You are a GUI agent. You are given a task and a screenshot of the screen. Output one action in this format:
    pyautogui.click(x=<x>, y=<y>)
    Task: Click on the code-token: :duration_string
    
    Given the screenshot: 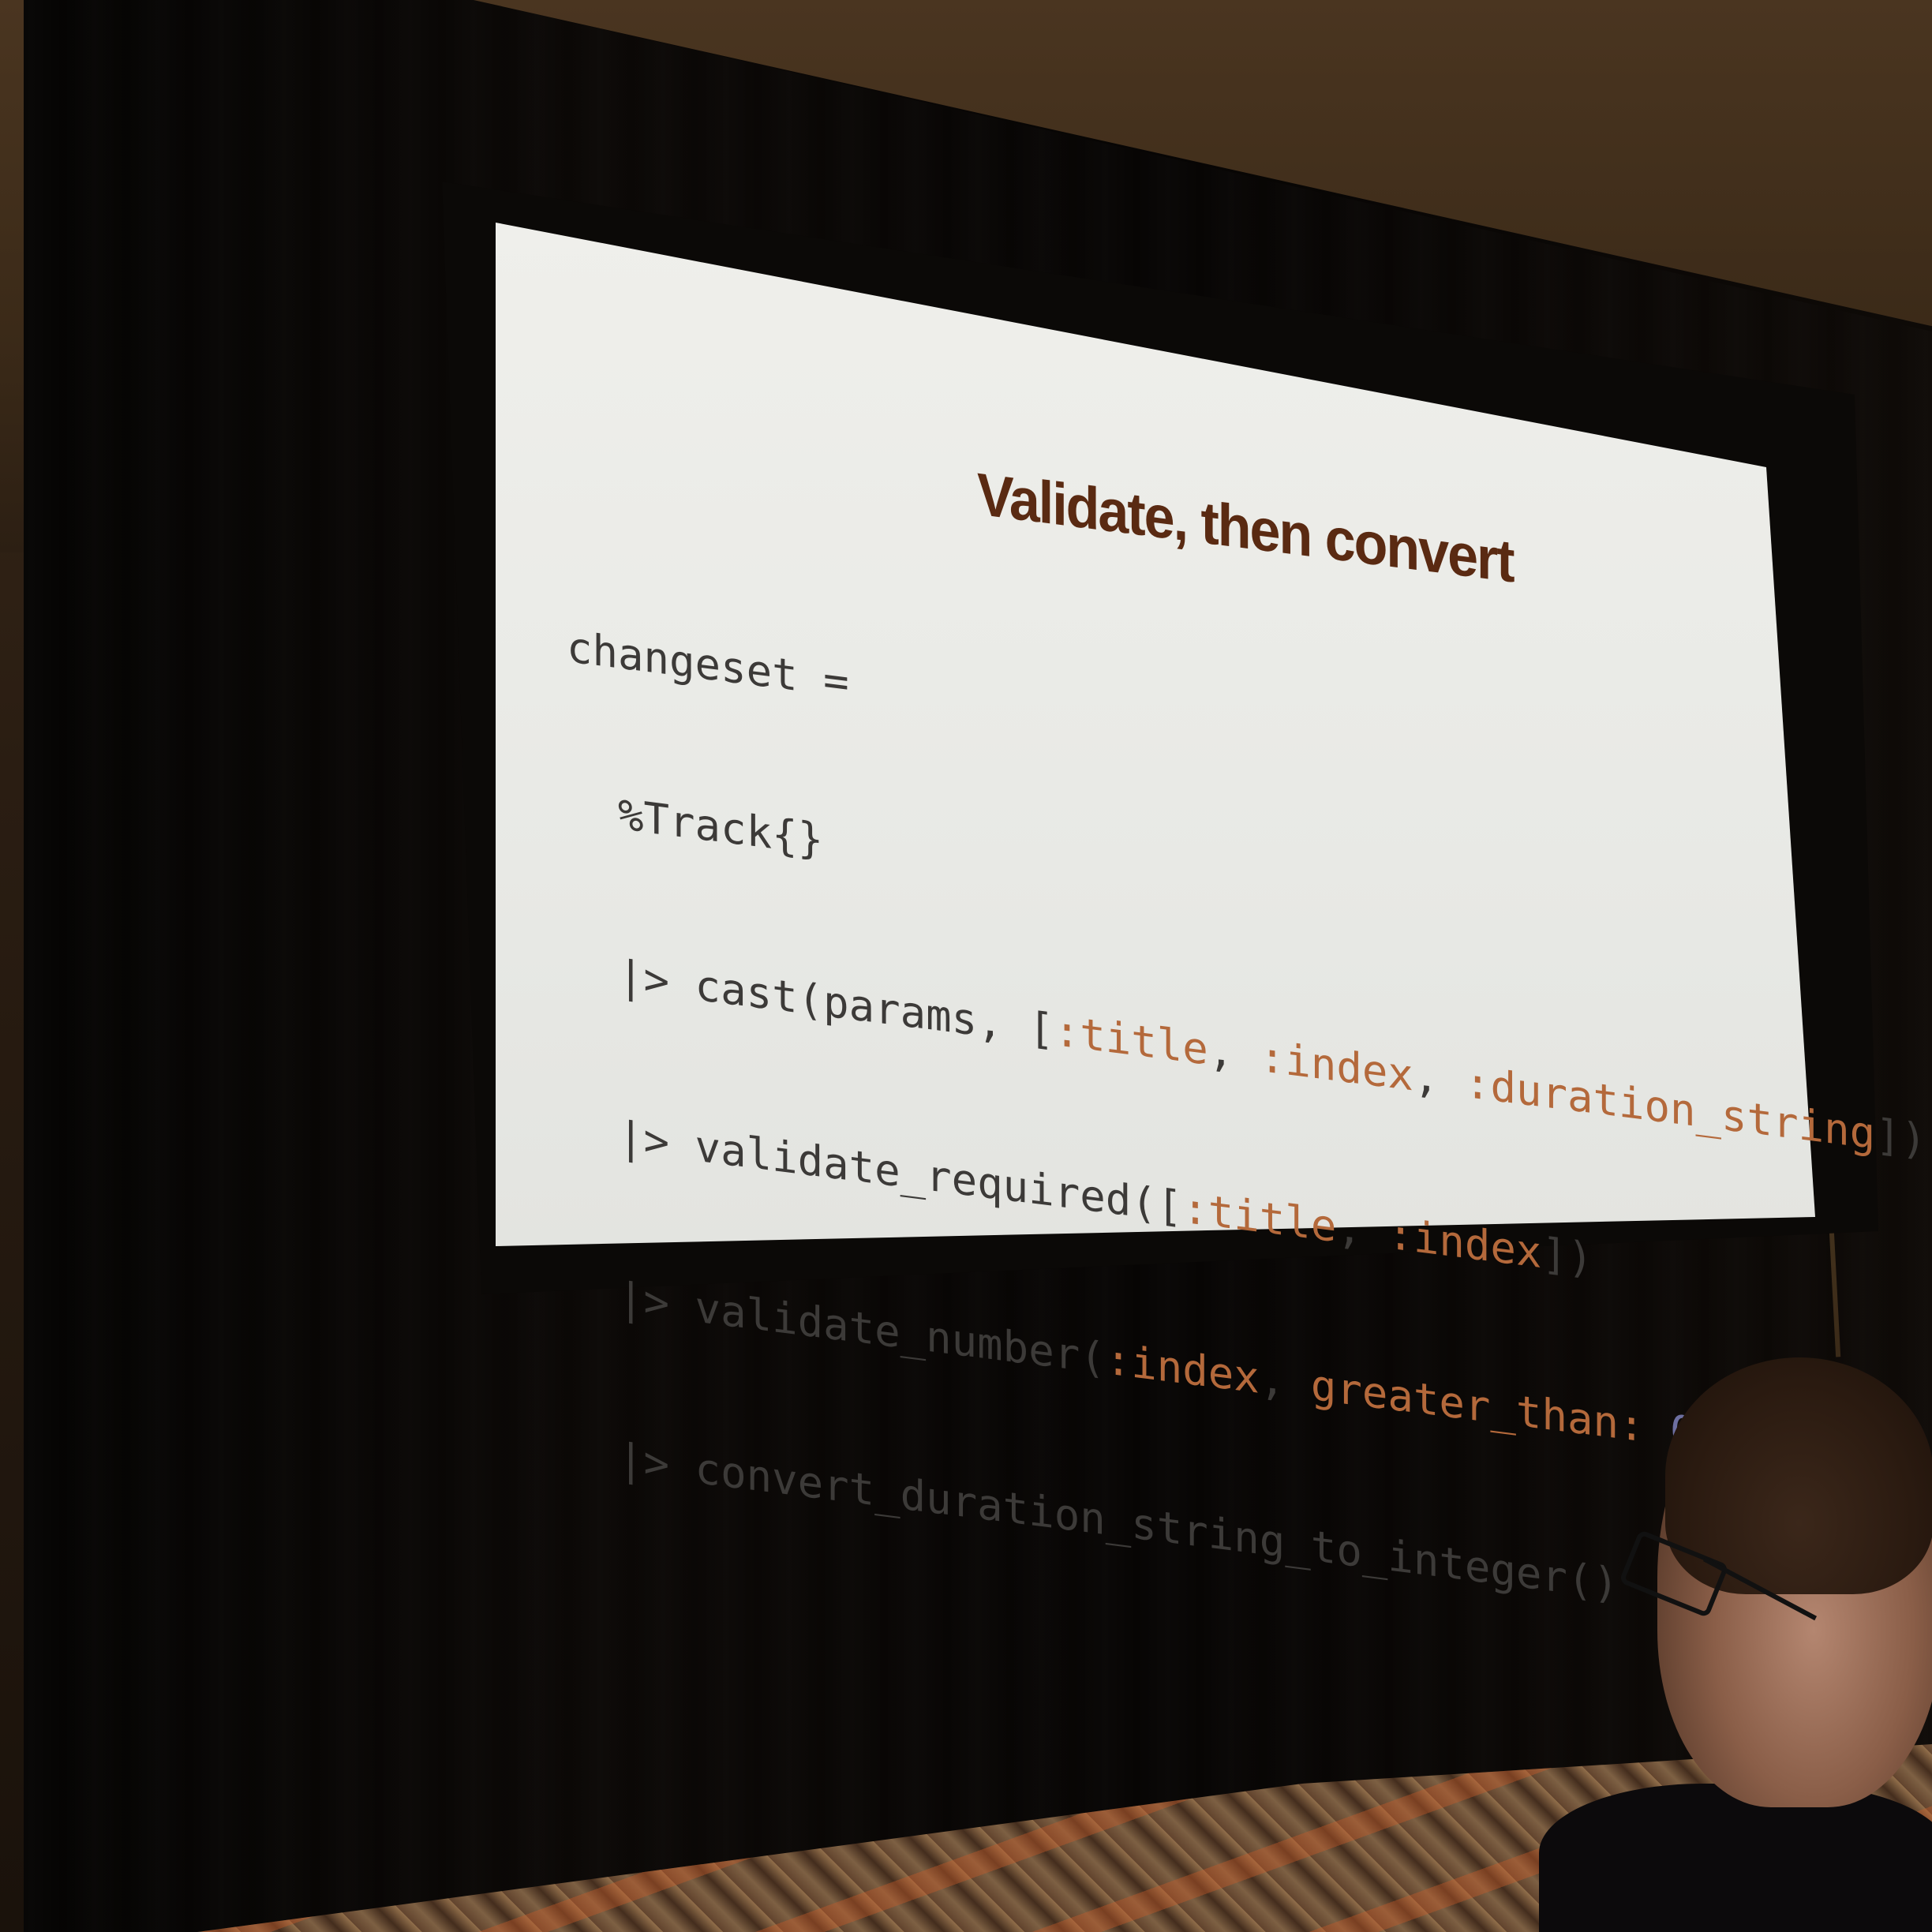 What is the action you would take?
    pyautogui.click(x=1670, y=1108)
    